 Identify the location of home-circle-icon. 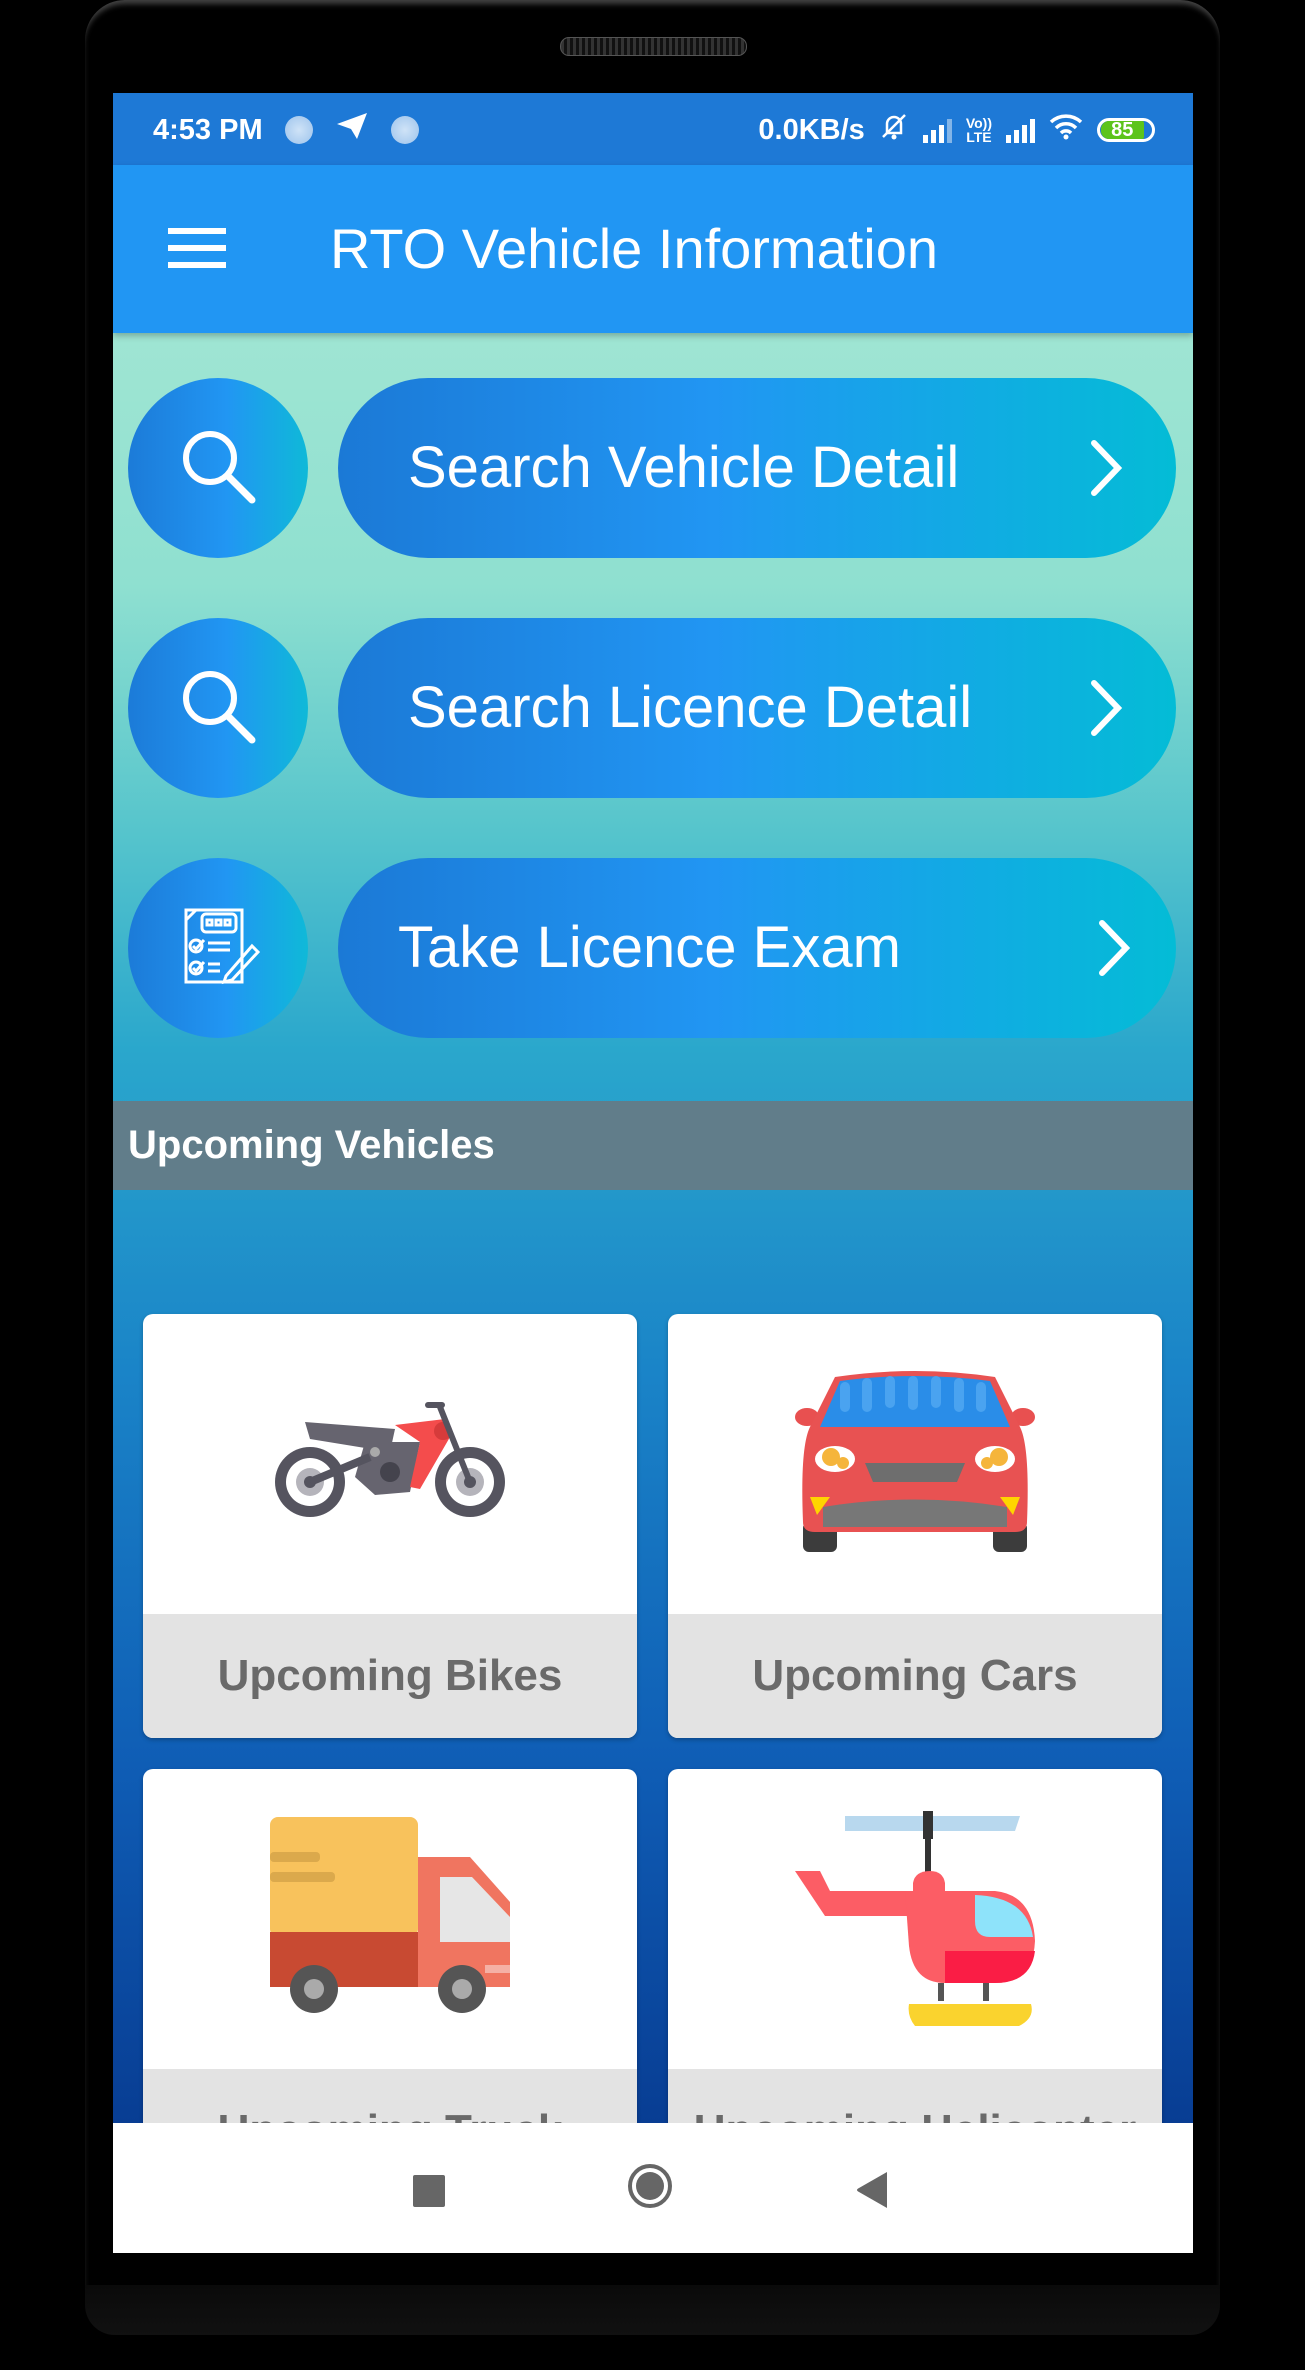
(650, 2186).